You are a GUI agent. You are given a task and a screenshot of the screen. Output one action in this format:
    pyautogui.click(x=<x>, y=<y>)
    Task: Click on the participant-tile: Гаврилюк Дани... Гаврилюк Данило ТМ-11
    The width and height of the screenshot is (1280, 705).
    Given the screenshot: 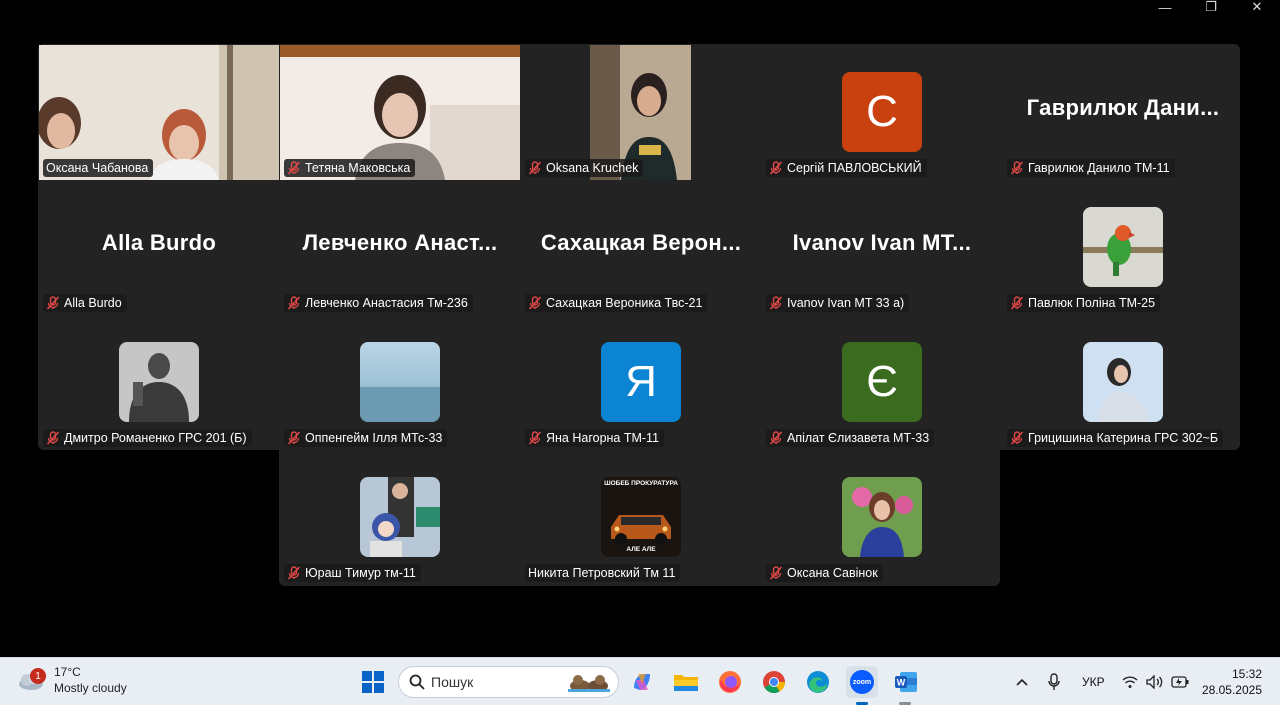 What is the action you would take?
    pyautogui.click(x=1123, y=112)
    